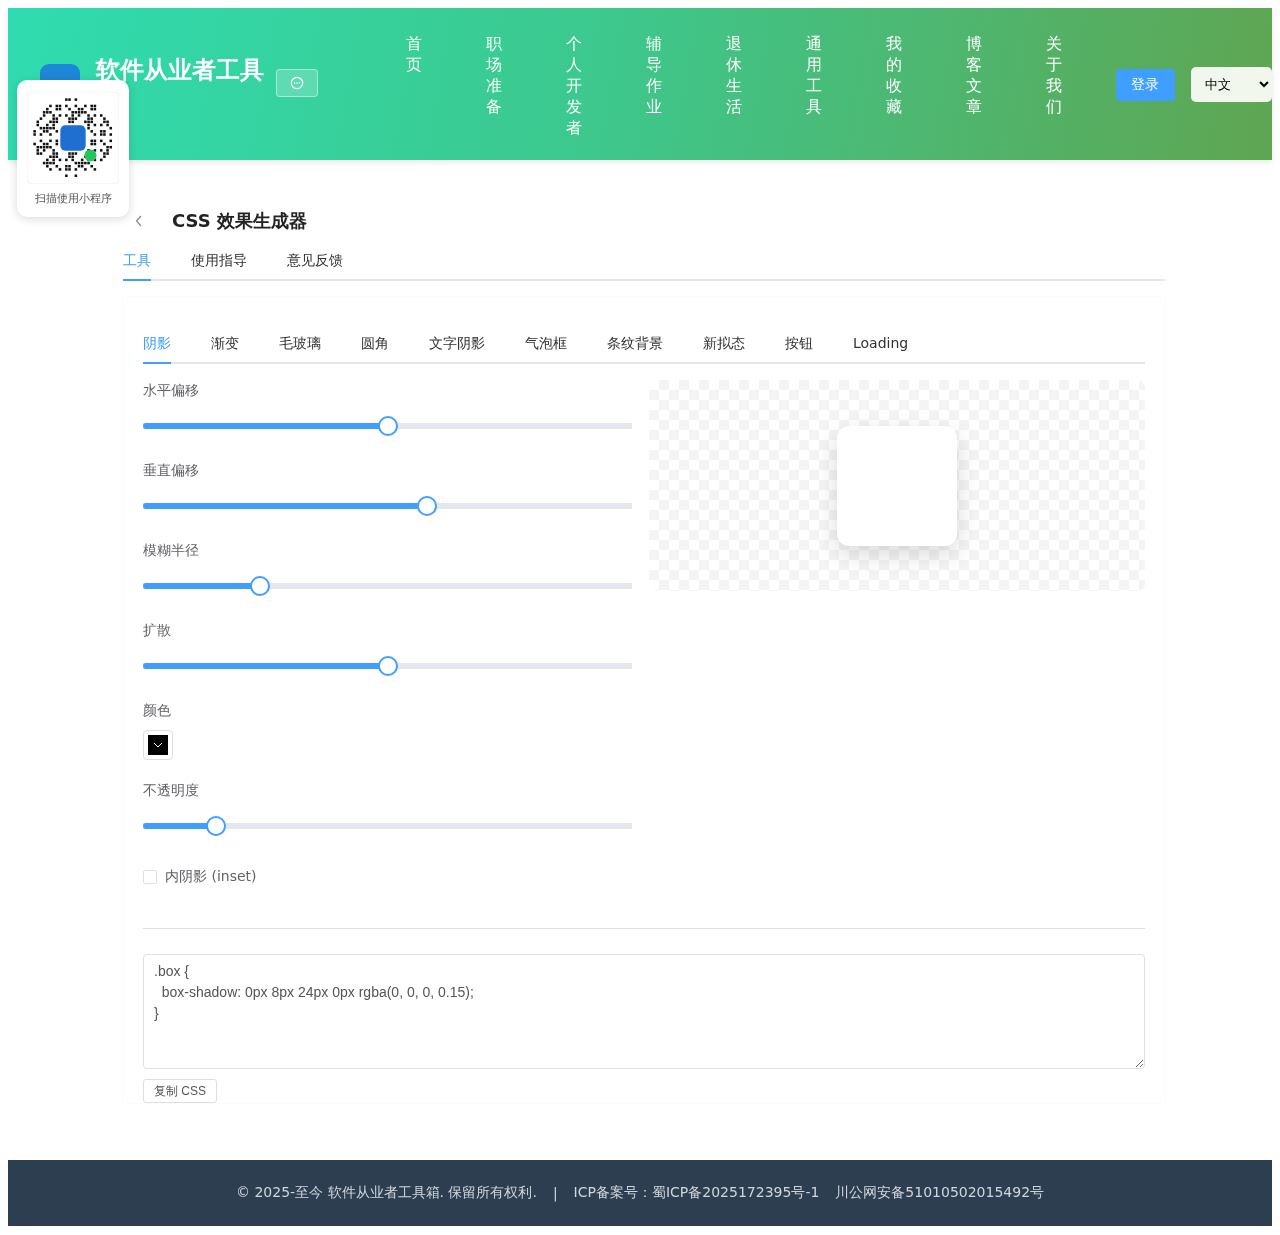 Image resolution: width=1280 pixels, height=1235 pixels. What do you see at coordinates (158, 745) in the screenshot?
I see `chevron-down-icon` at bounding box center [158, 745].